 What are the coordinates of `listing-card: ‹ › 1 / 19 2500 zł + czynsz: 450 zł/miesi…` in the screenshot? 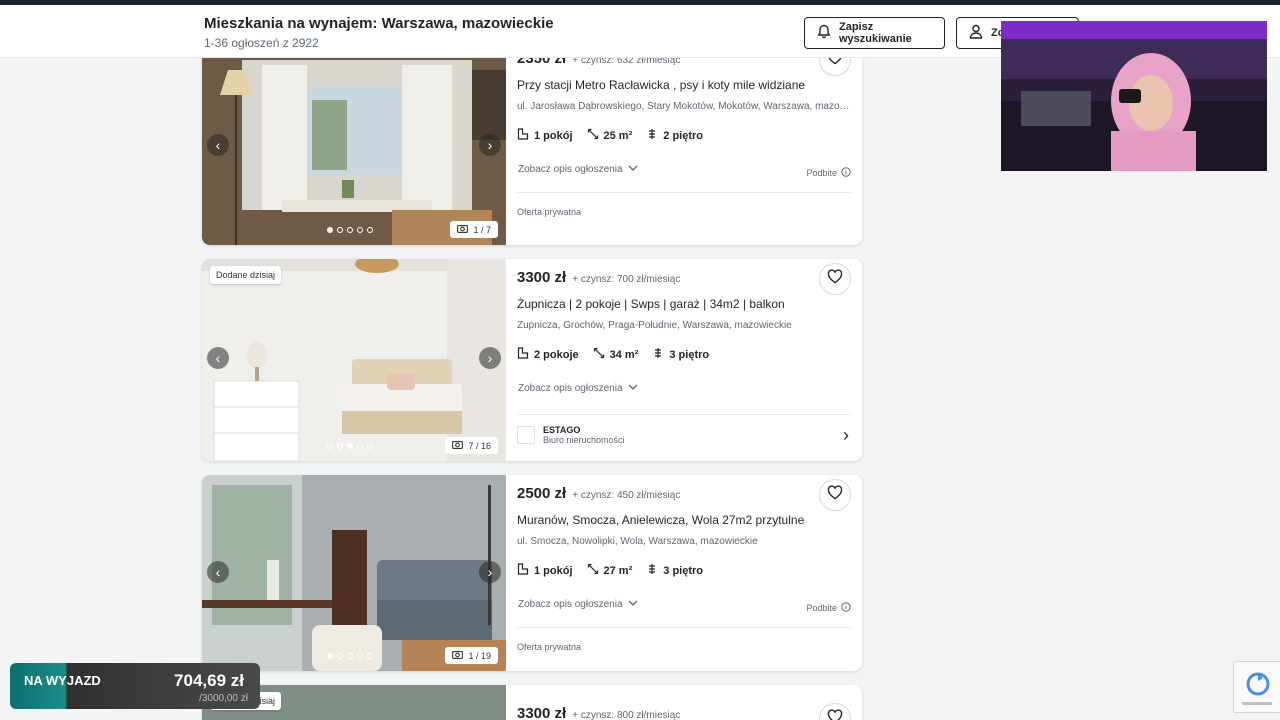 It's located at (532, 573).